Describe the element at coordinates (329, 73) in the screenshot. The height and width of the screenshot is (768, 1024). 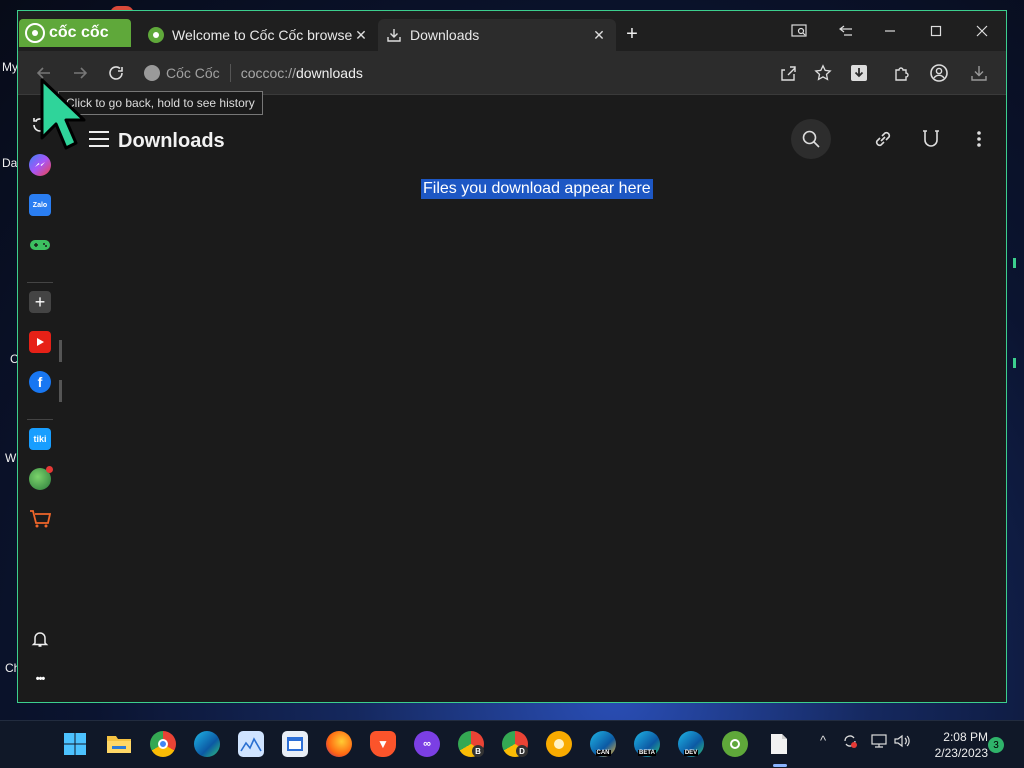
I see `url-path: downloads` at that location.